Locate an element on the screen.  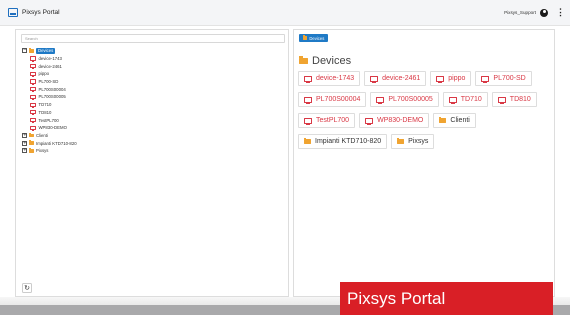
tree-device-label: WP830-DEMO is located at coordinates (52, 128).